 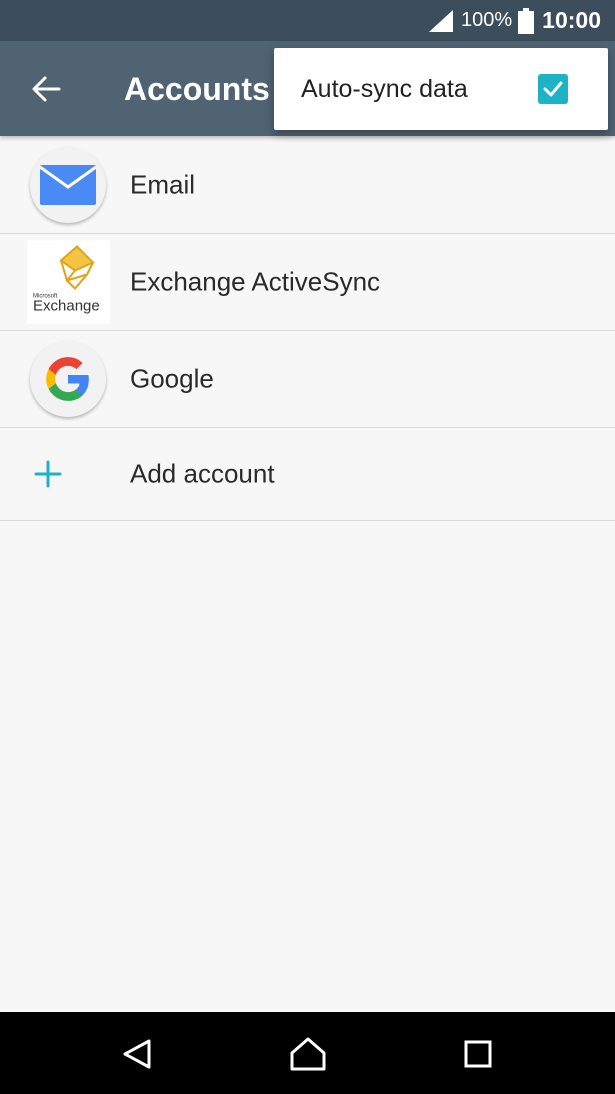 I want to click on account-row-email: Email, so click(x=307, y=185).